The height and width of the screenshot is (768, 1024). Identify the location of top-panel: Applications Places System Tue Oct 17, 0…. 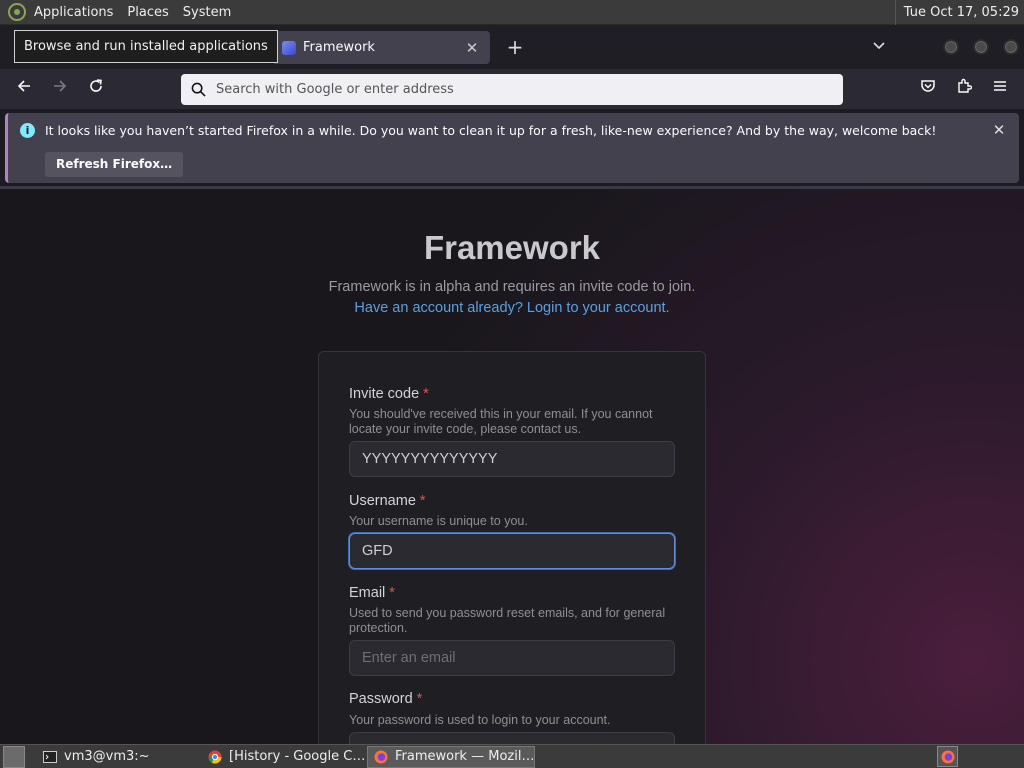
(512, 12).